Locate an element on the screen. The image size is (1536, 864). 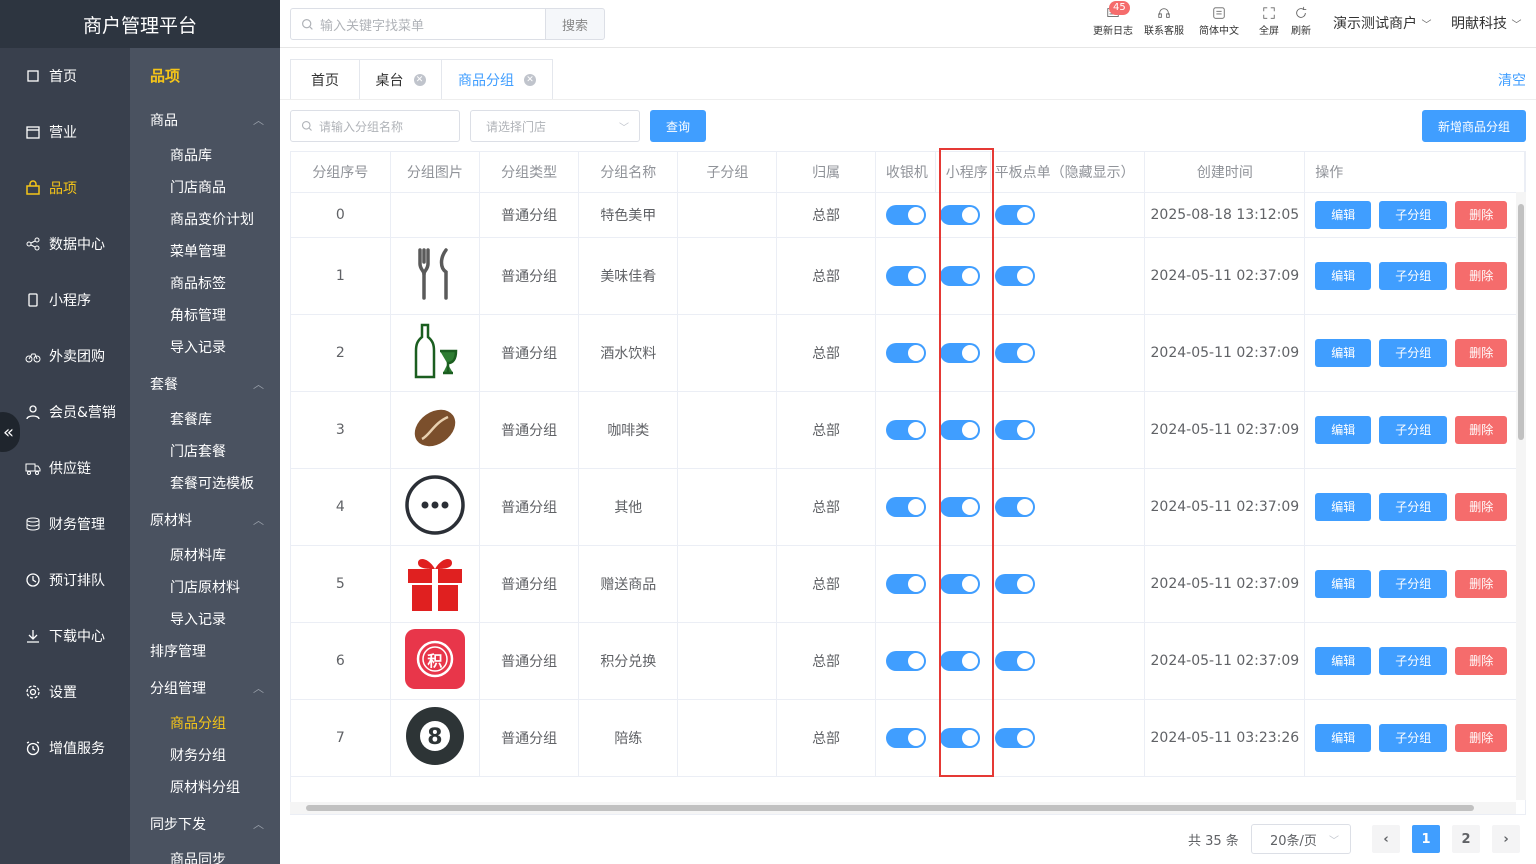
nav-item-10: 下载中心 is located at coordinates (65, 636).